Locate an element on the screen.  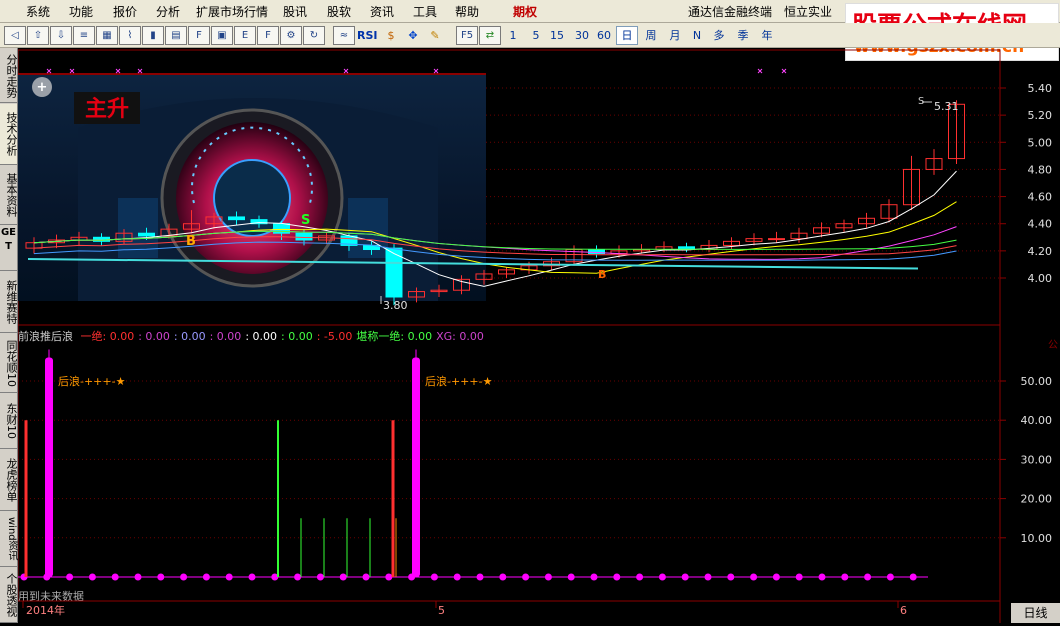
menu-extended-market: 扩展市场行情 is located at coordinates (232, 11).